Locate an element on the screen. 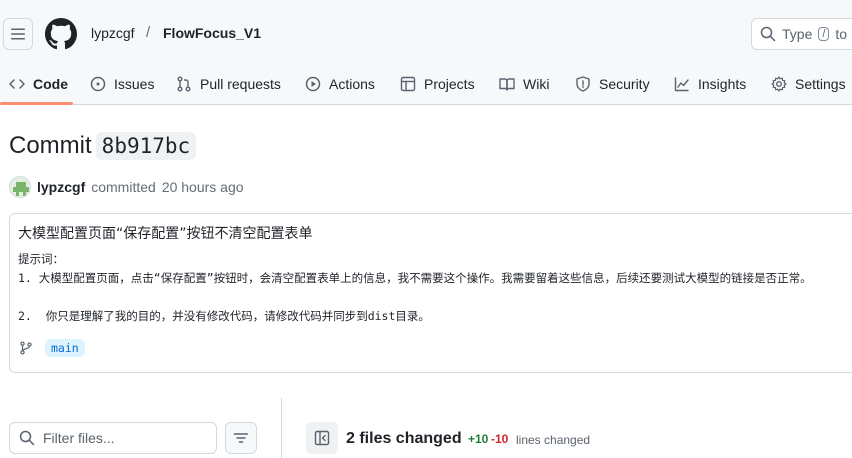 The height and width of the screenshot is (458, 852). search-suffix: to is located at coordinates (841, 34).